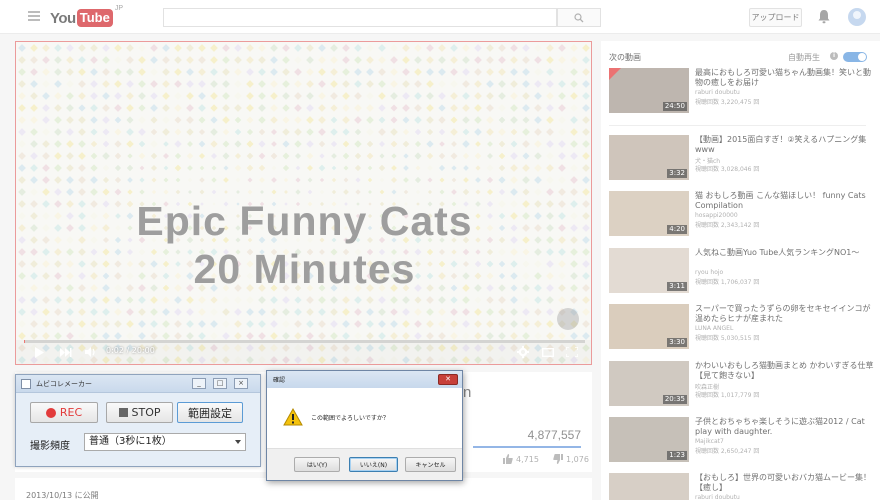 This screenshot has height=500, width=880. Describe the element at coordinates (130, 350) in the screenshot. I see `timecode: 0:02 / 20:00` at that location.